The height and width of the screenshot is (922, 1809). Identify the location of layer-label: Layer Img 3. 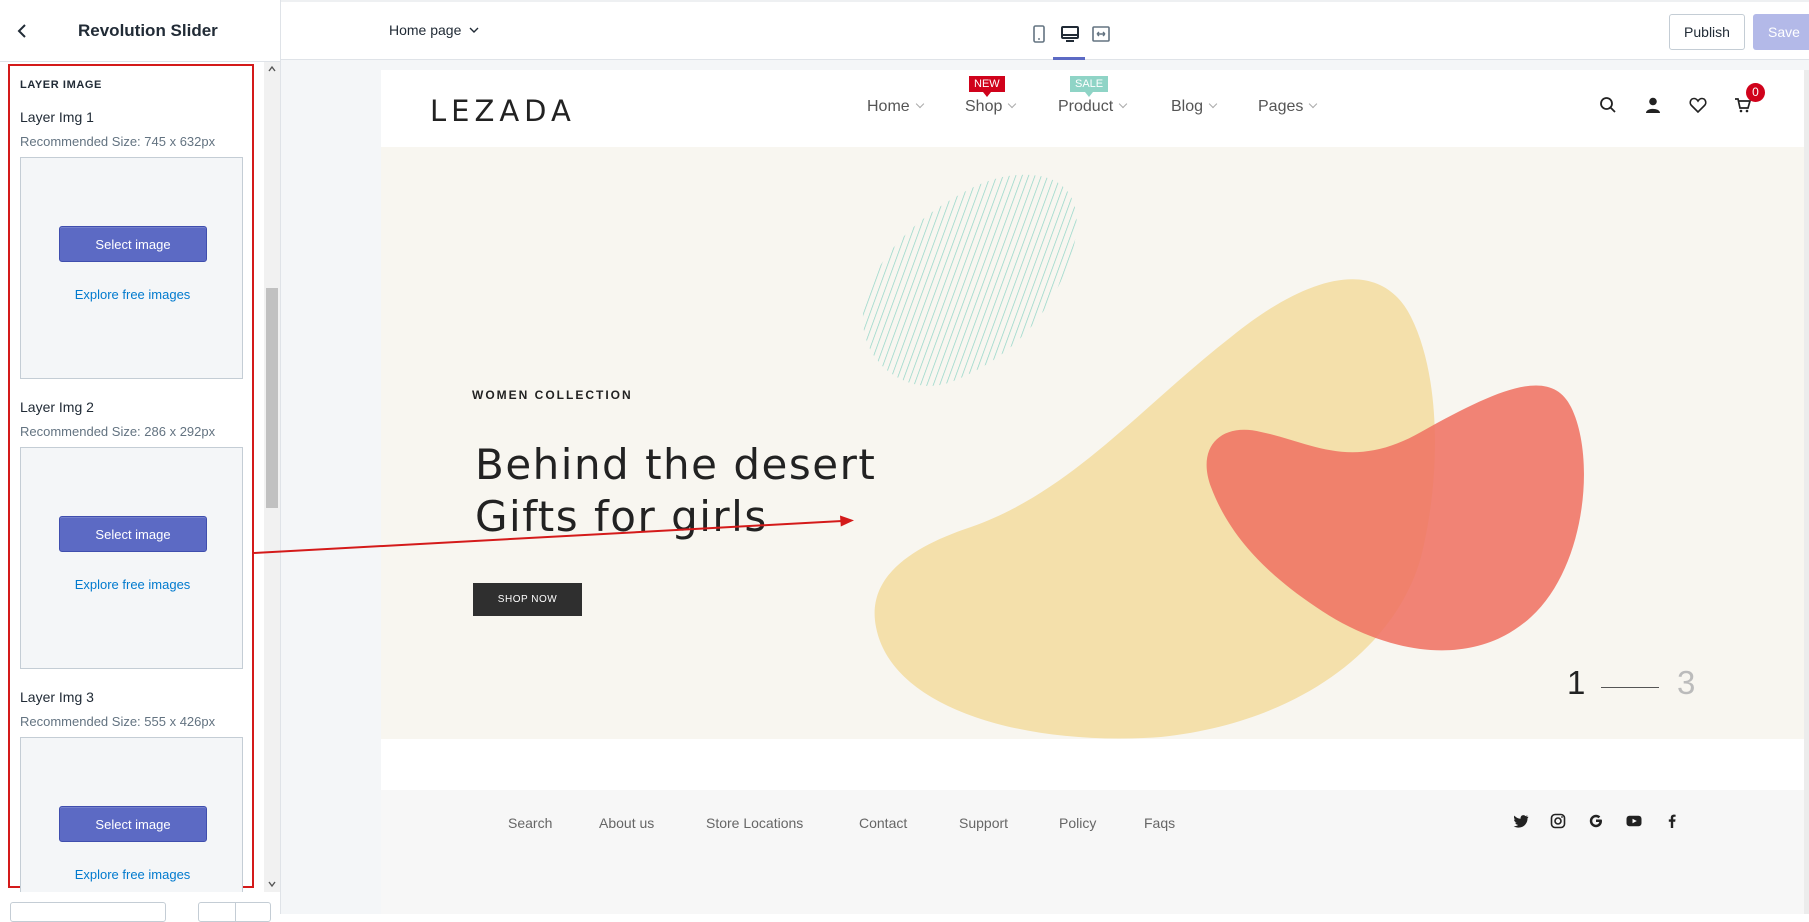
(57, 697).